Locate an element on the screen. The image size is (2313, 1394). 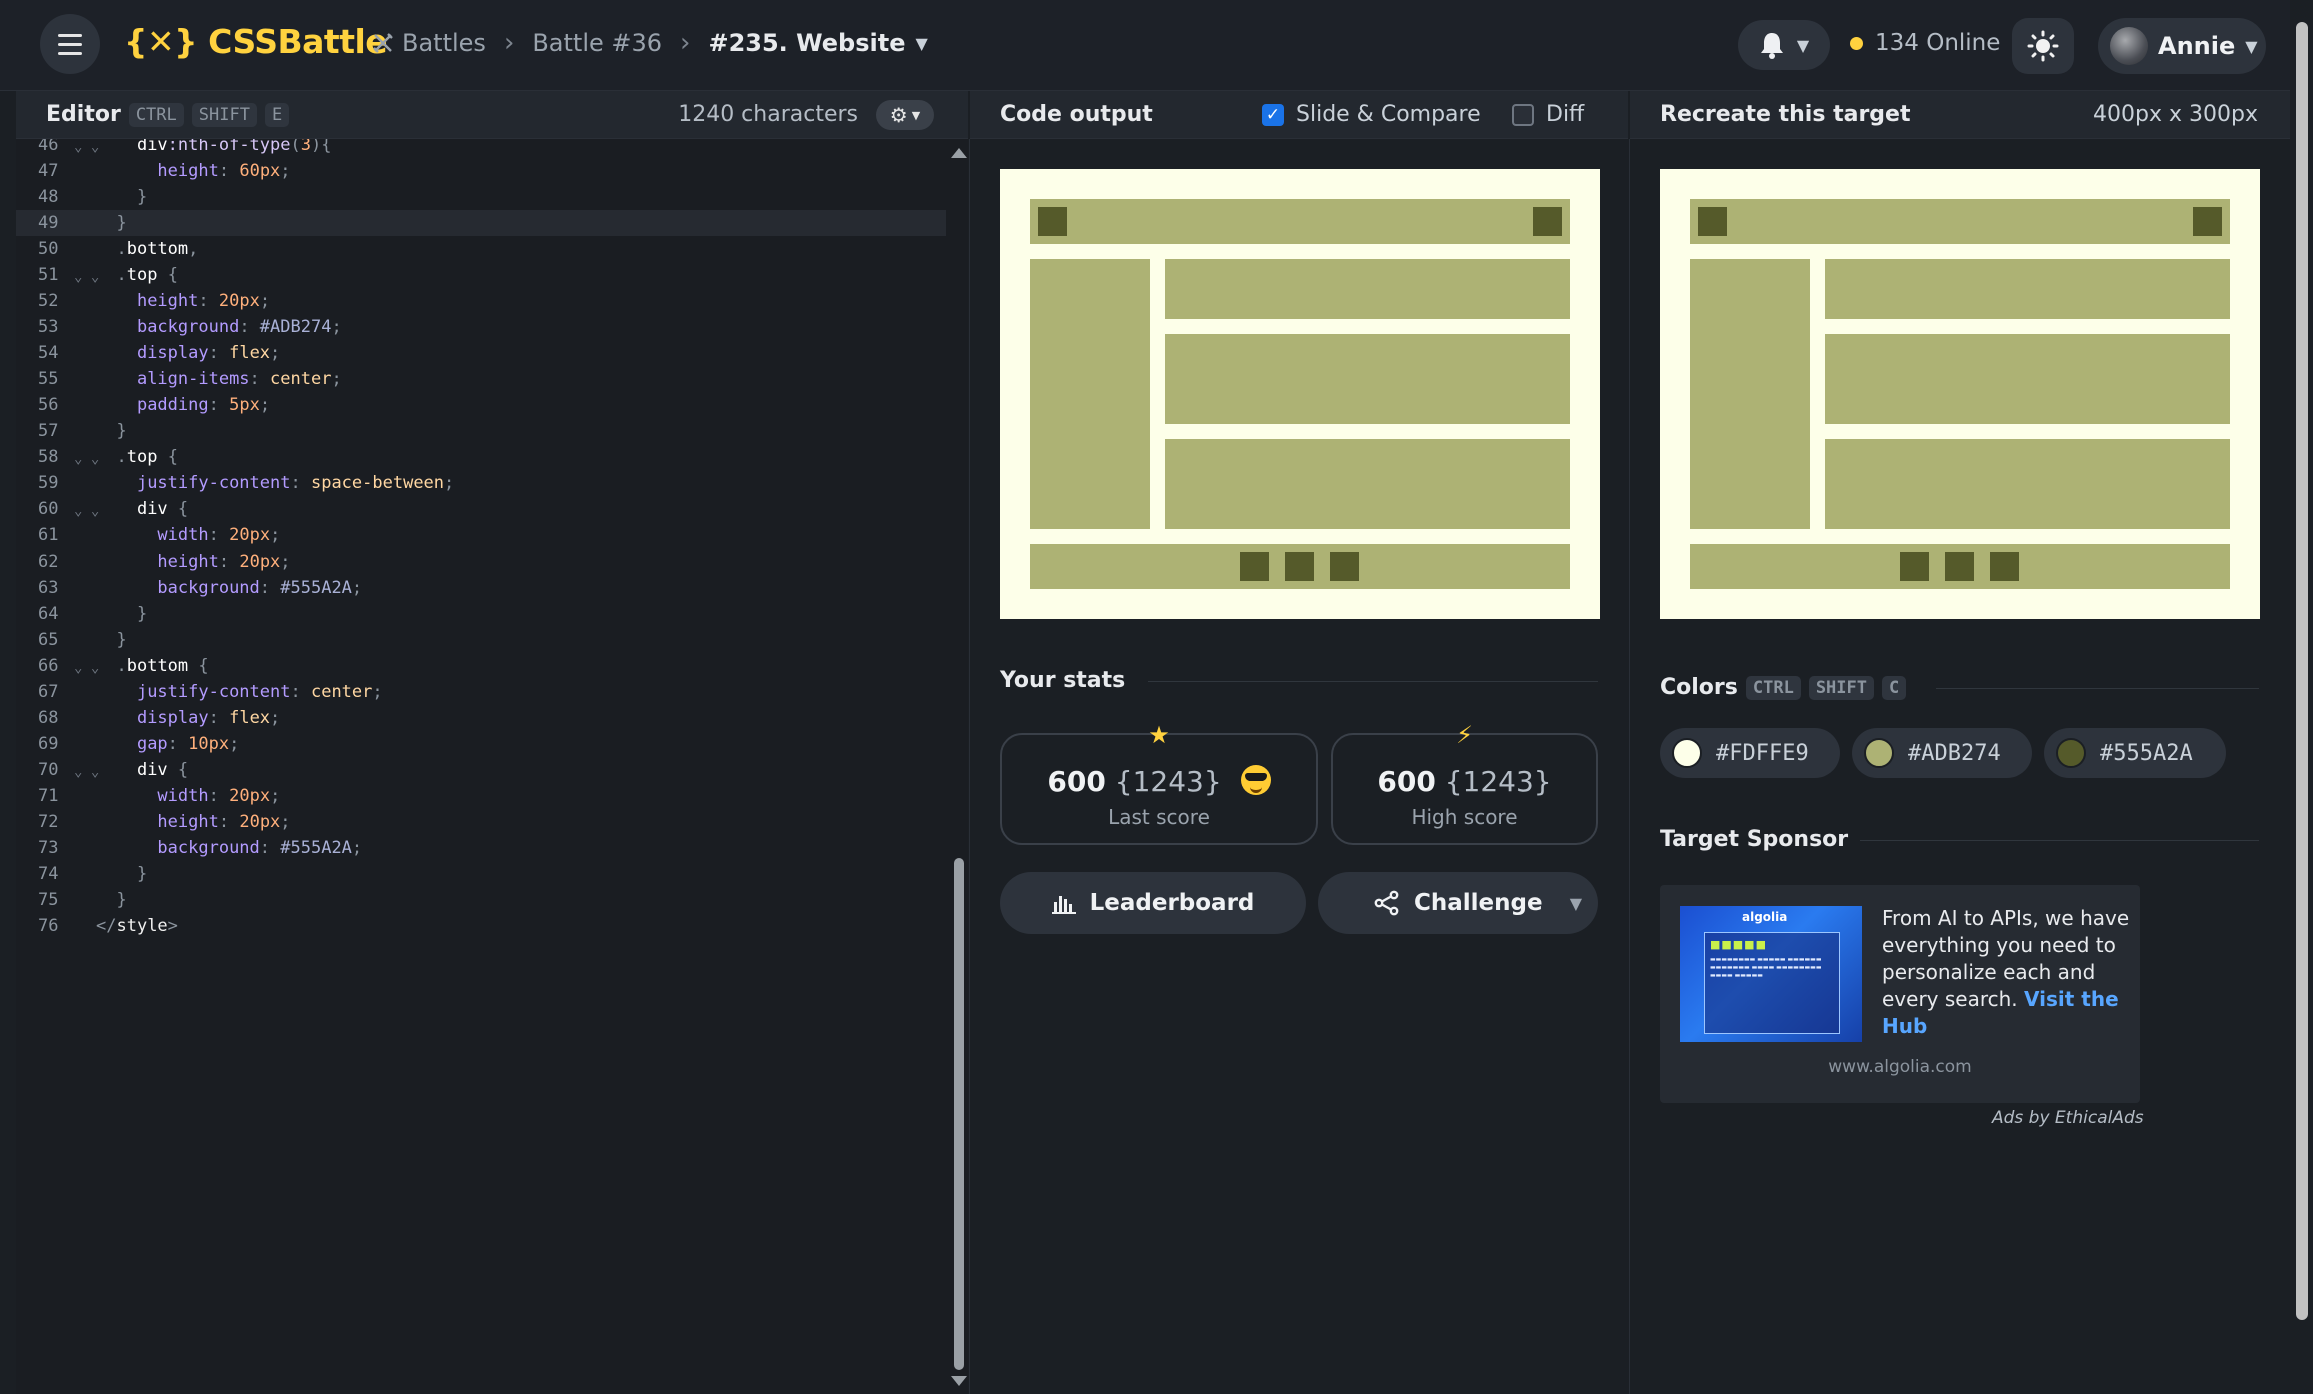
code-line: 57 } is located at coordinates (481, 431).